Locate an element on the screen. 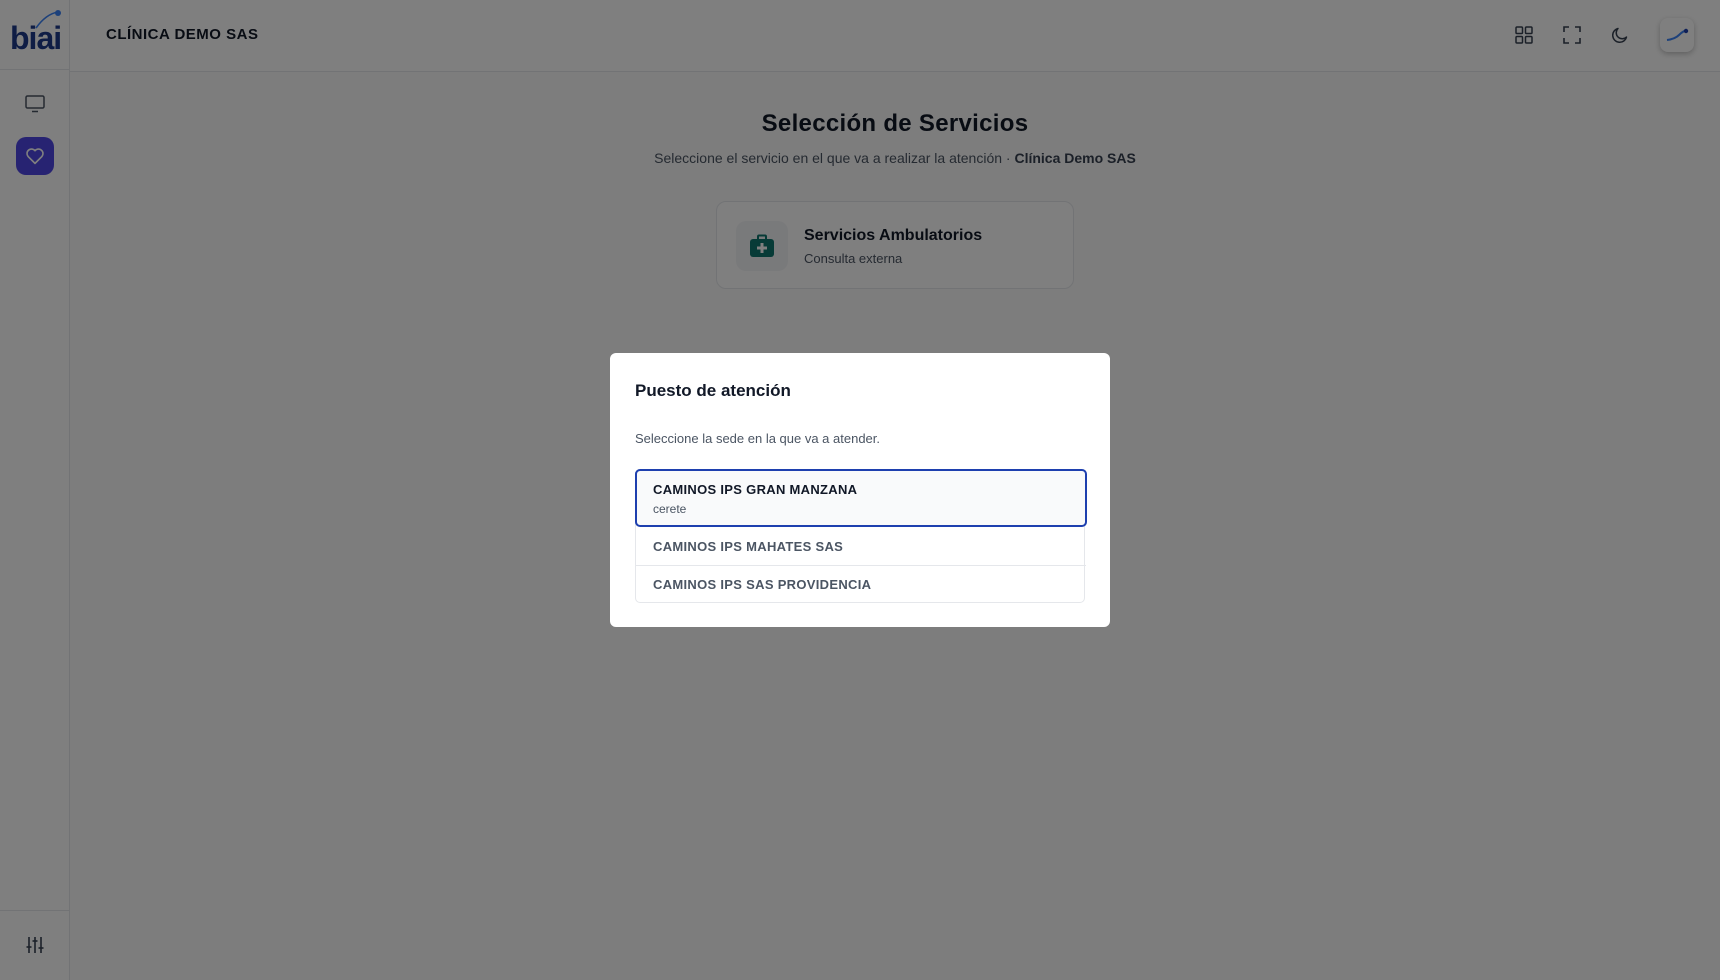  option-name: CAMINOS IPS MAHATES SAS is located at coordinates (748, 546).